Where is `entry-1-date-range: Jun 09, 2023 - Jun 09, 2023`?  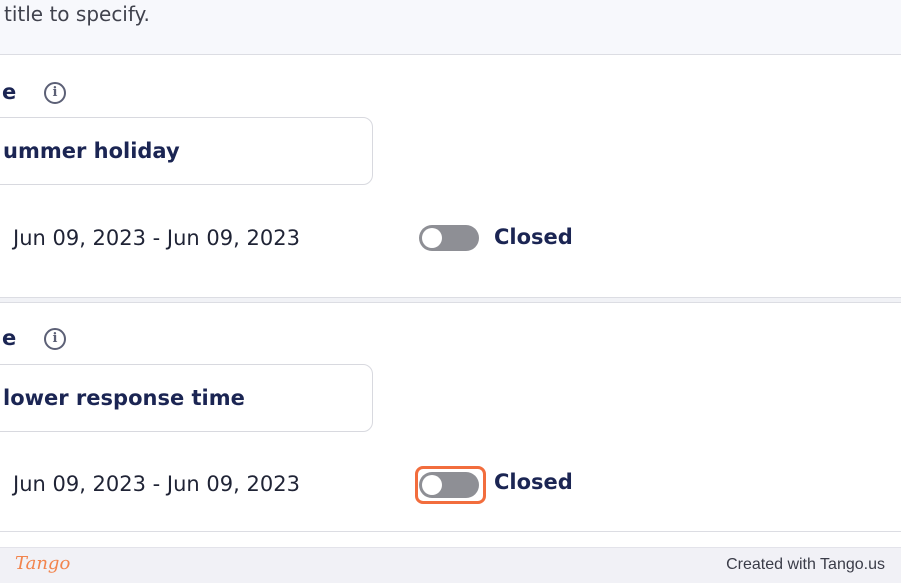 entry-1-date-range: Jun 09, 2023 - Jun 09, 2023 is located at coordinates (156, 238).